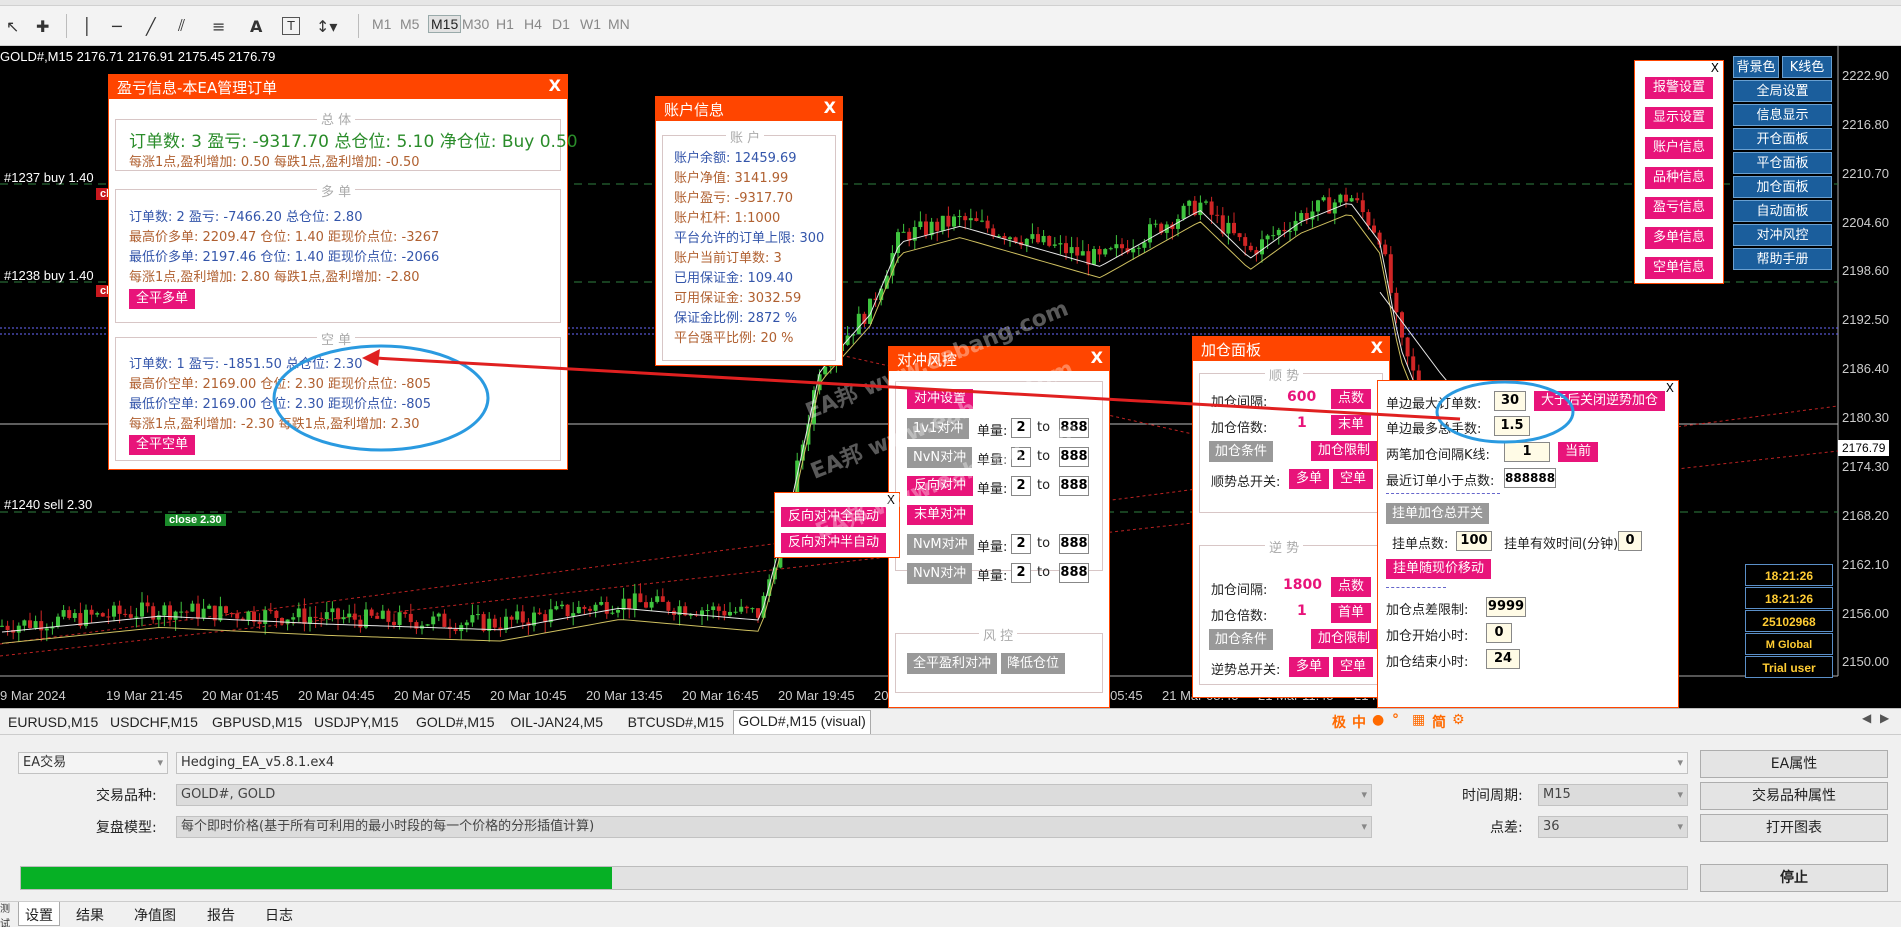  Describe the element at coordinates (1458, 720) in the screenshot. I see `tray-icon-6: ⚙` at that location.